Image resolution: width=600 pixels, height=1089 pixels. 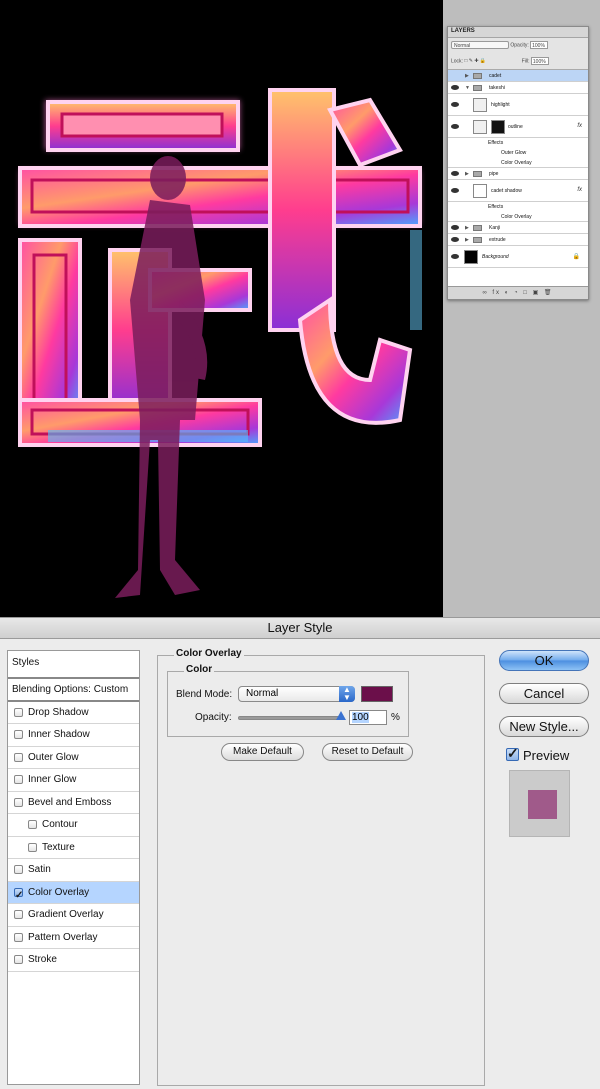 What do you see at coordinates (58, 847) in the screenshot?
I see `style-label: Texture` at bounding box center [58, 847].